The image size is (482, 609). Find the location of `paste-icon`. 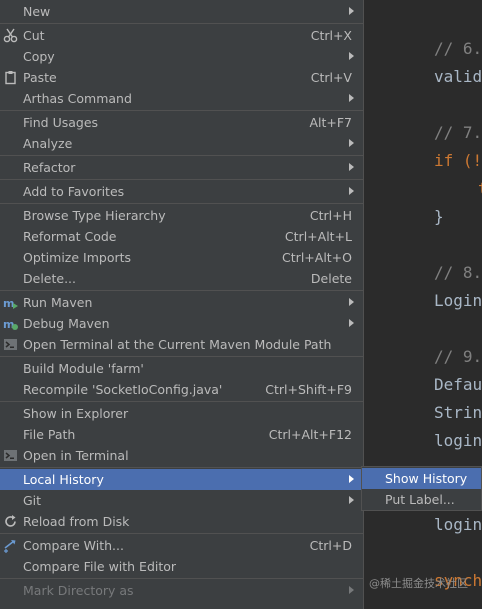

paste-icon is located at coordinates (10, 77).